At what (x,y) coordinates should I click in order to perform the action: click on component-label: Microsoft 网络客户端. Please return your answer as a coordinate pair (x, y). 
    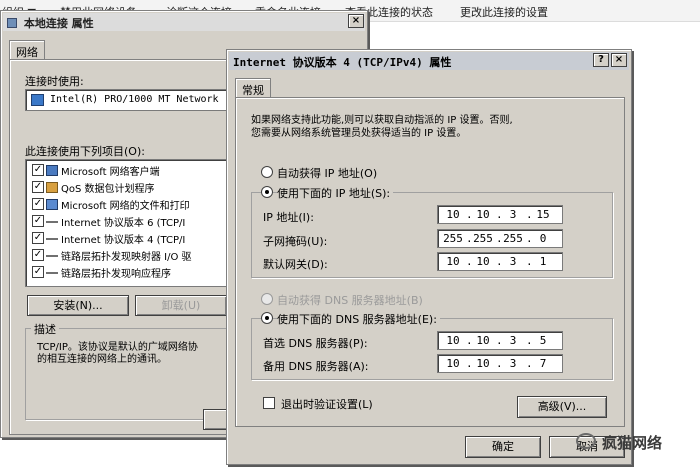
    Looking at the image, I should click on (110, 172).